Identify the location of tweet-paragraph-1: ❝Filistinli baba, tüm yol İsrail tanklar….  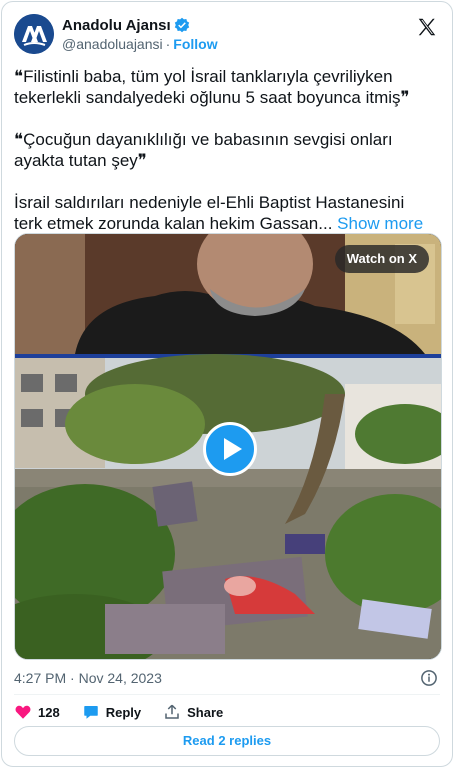
(212, 87).